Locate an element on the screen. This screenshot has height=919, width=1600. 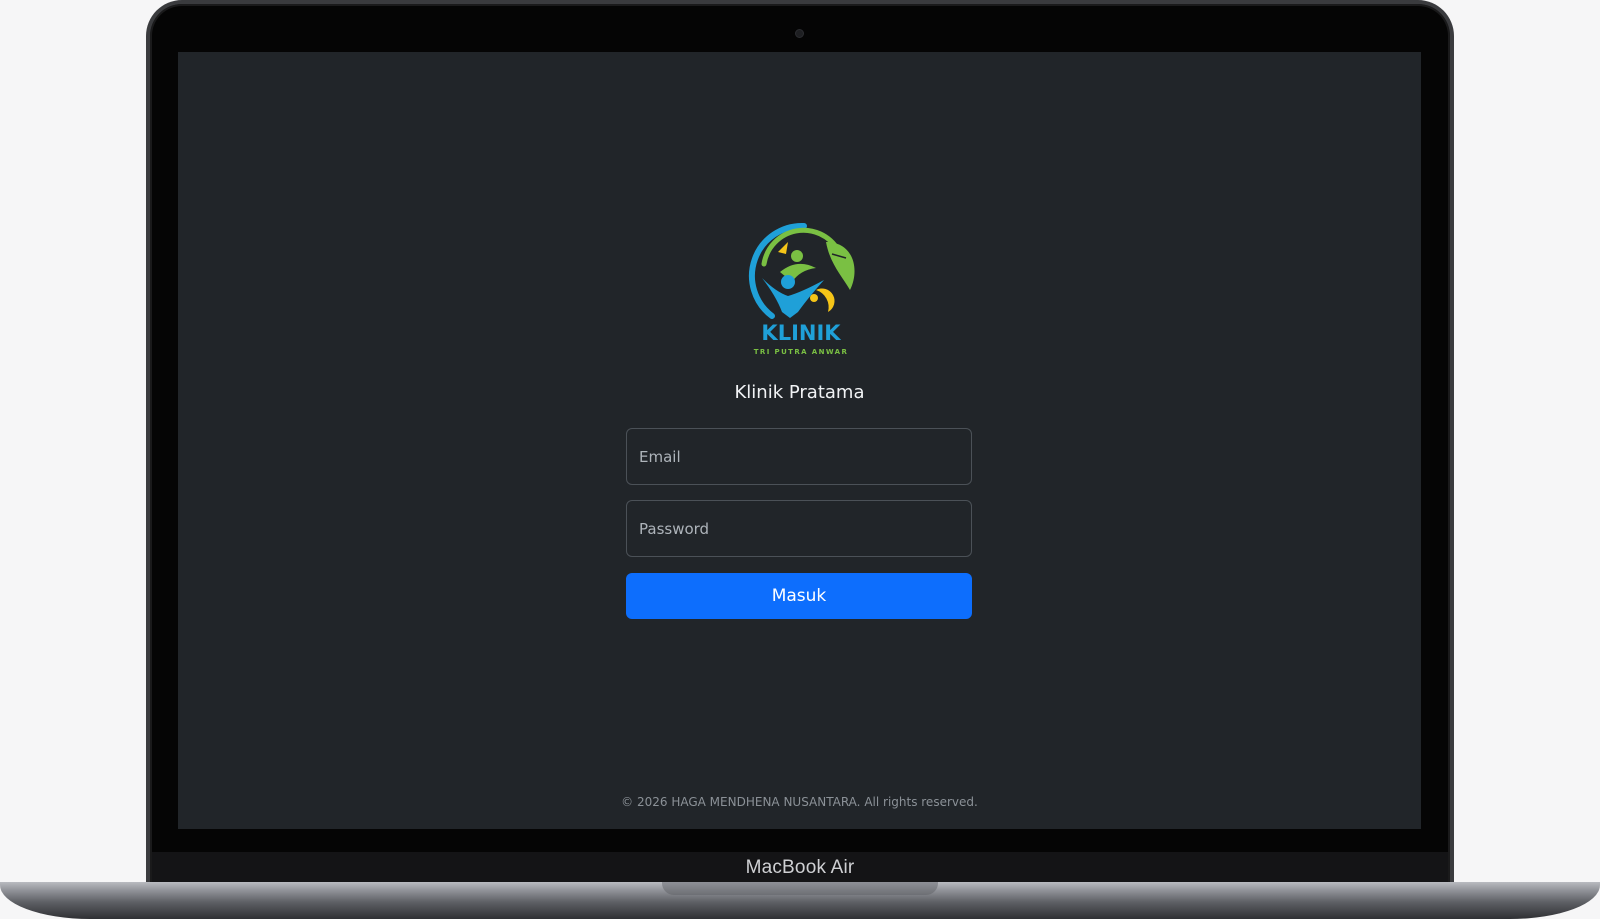
logo-wordmark: KLINIK is located at coordinates (801, 333).